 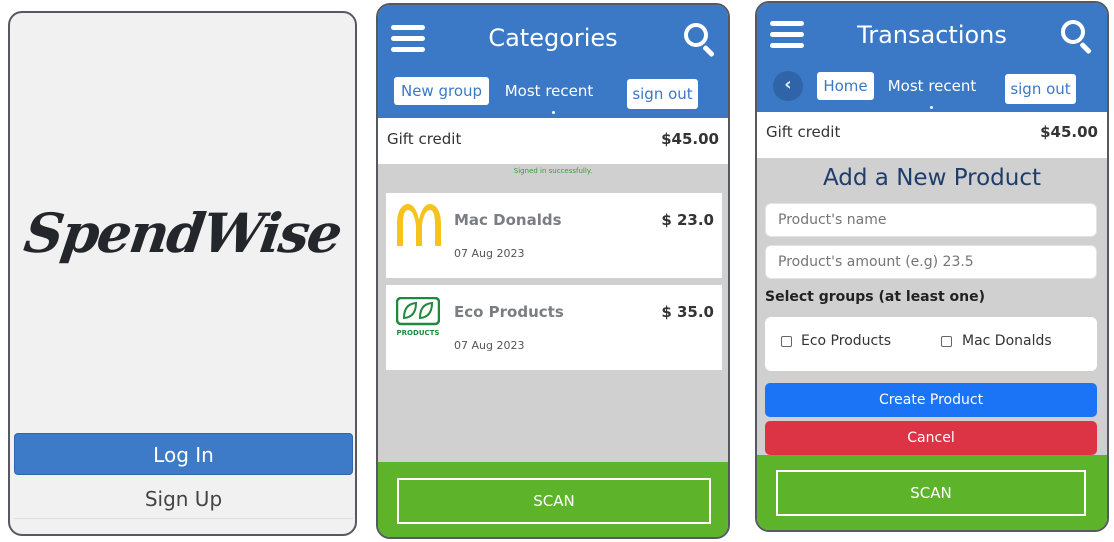 I want to click on back-arrow-icon: ‹, so click(x=788, y=86).